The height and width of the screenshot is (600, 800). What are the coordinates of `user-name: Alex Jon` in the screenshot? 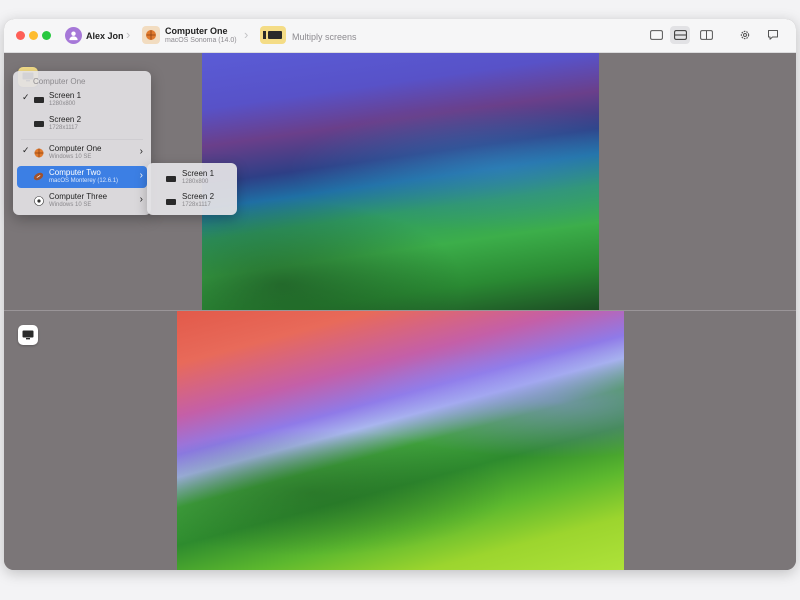 It's located at (105, 36).